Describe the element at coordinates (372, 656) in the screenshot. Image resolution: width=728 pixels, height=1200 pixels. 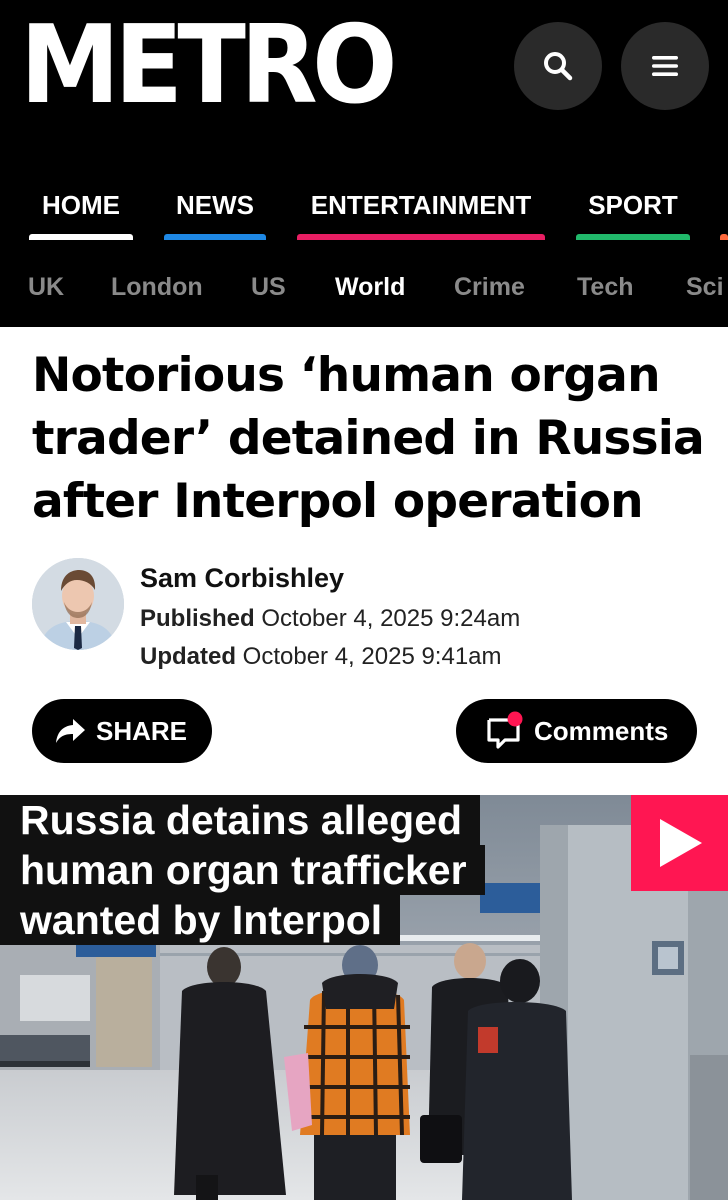
I see `updated-value: October 4, 2025 9:41am` at that location.